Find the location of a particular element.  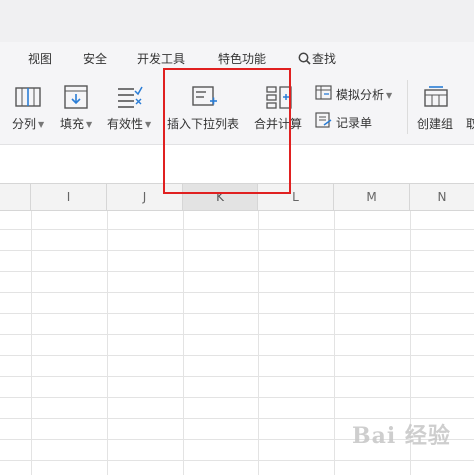

simulate-analysis-button: 模拟分析 ▼ is located at coordinates (364, 94).